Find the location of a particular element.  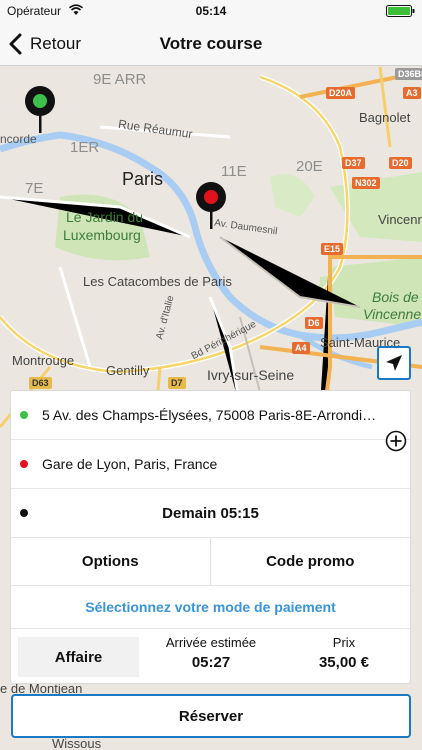

locate-me-button is located at coordinates (394, 363).